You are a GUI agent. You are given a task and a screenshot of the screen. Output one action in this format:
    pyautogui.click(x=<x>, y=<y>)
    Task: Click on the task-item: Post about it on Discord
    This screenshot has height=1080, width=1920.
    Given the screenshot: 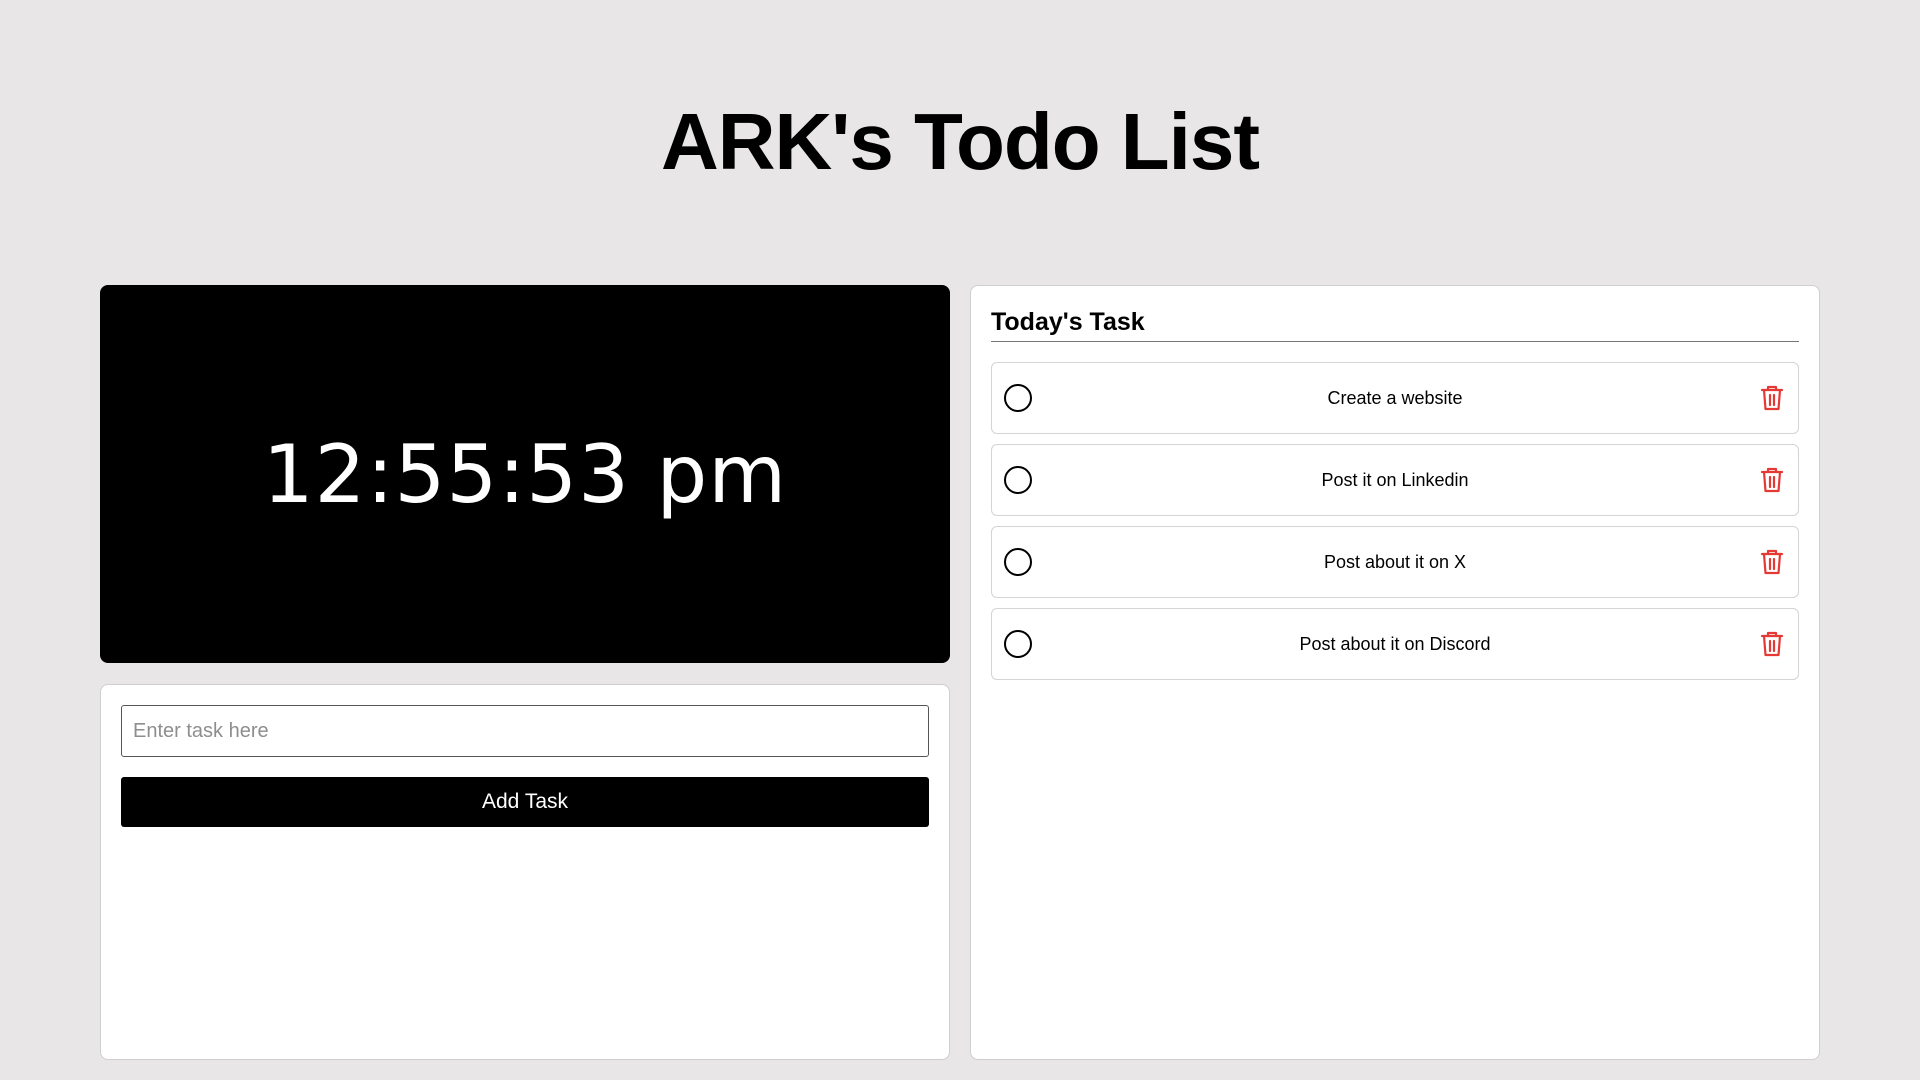 What is the action you would take?
    pyautogui.click(x=1395, y=644)
    